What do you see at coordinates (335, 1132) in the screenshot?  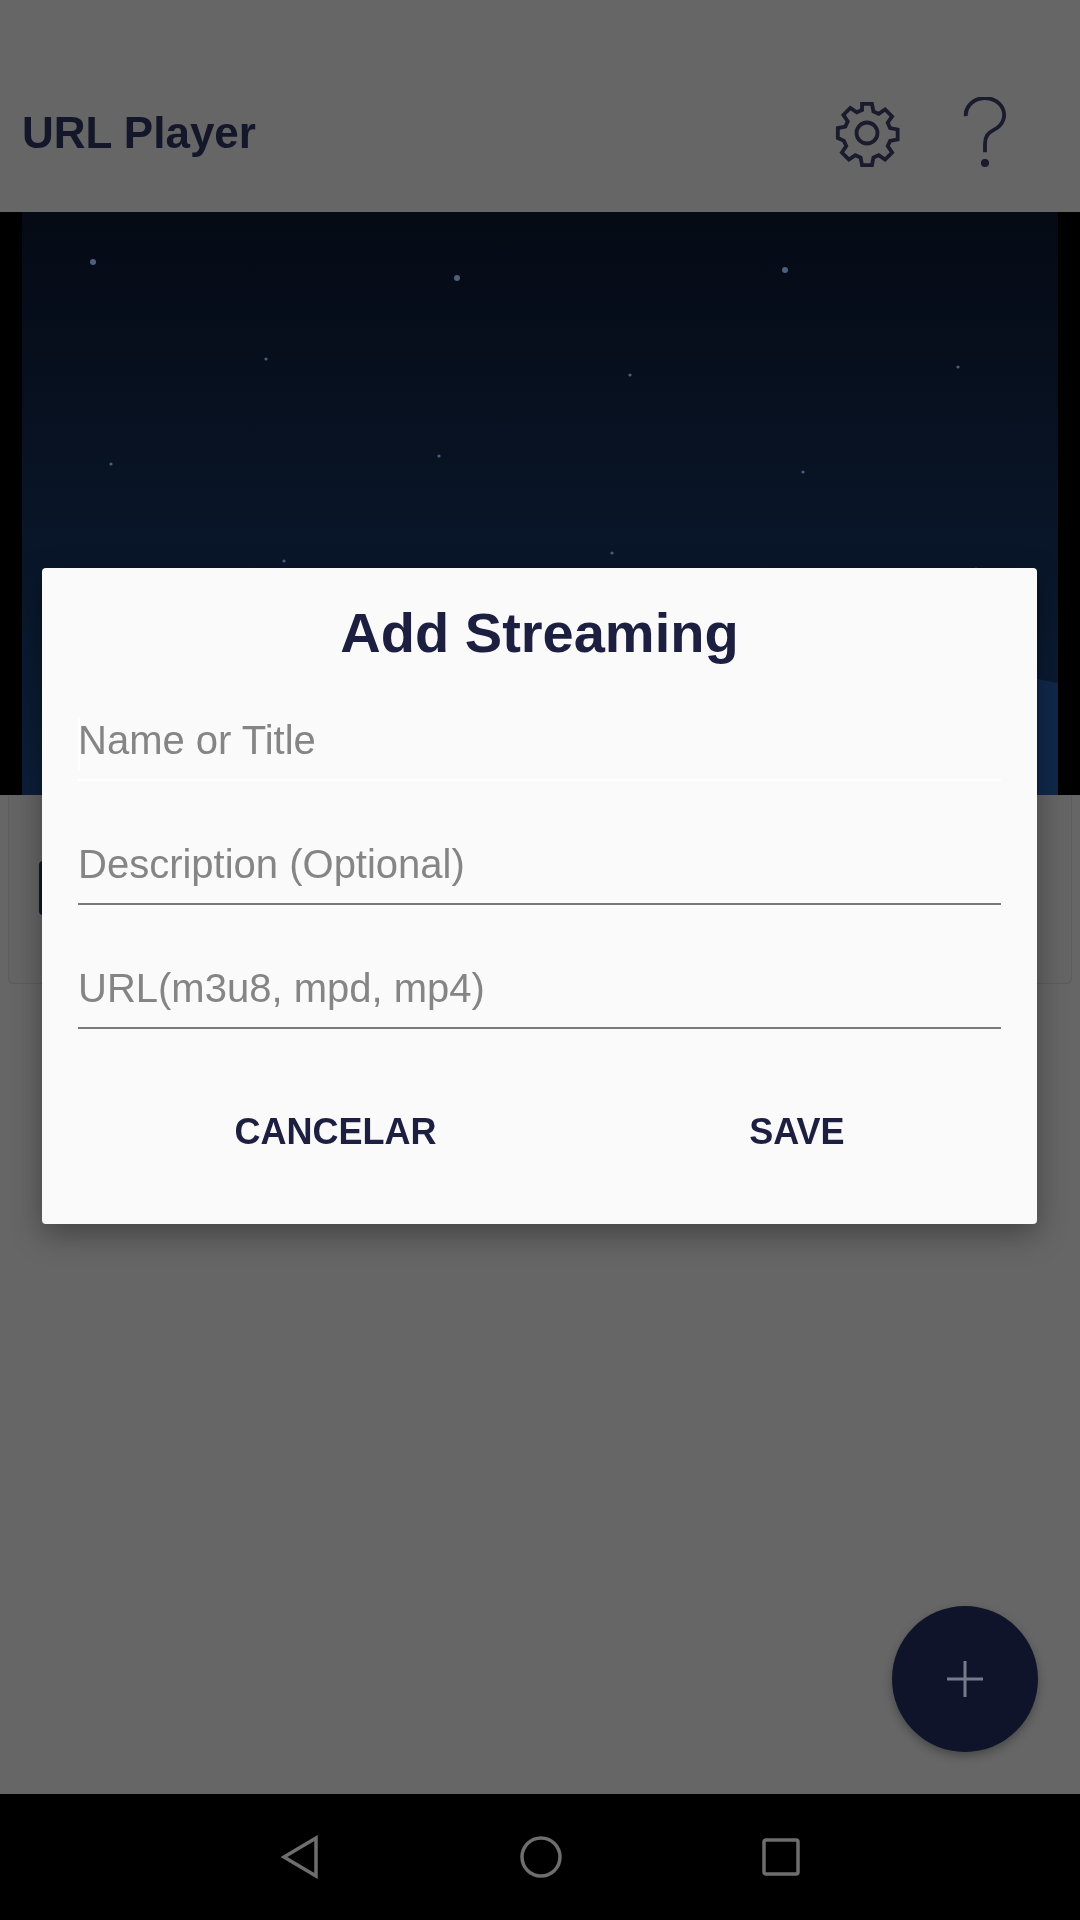 I see `cancel-button: CANCELAR` at bounding box center [335, 1132].